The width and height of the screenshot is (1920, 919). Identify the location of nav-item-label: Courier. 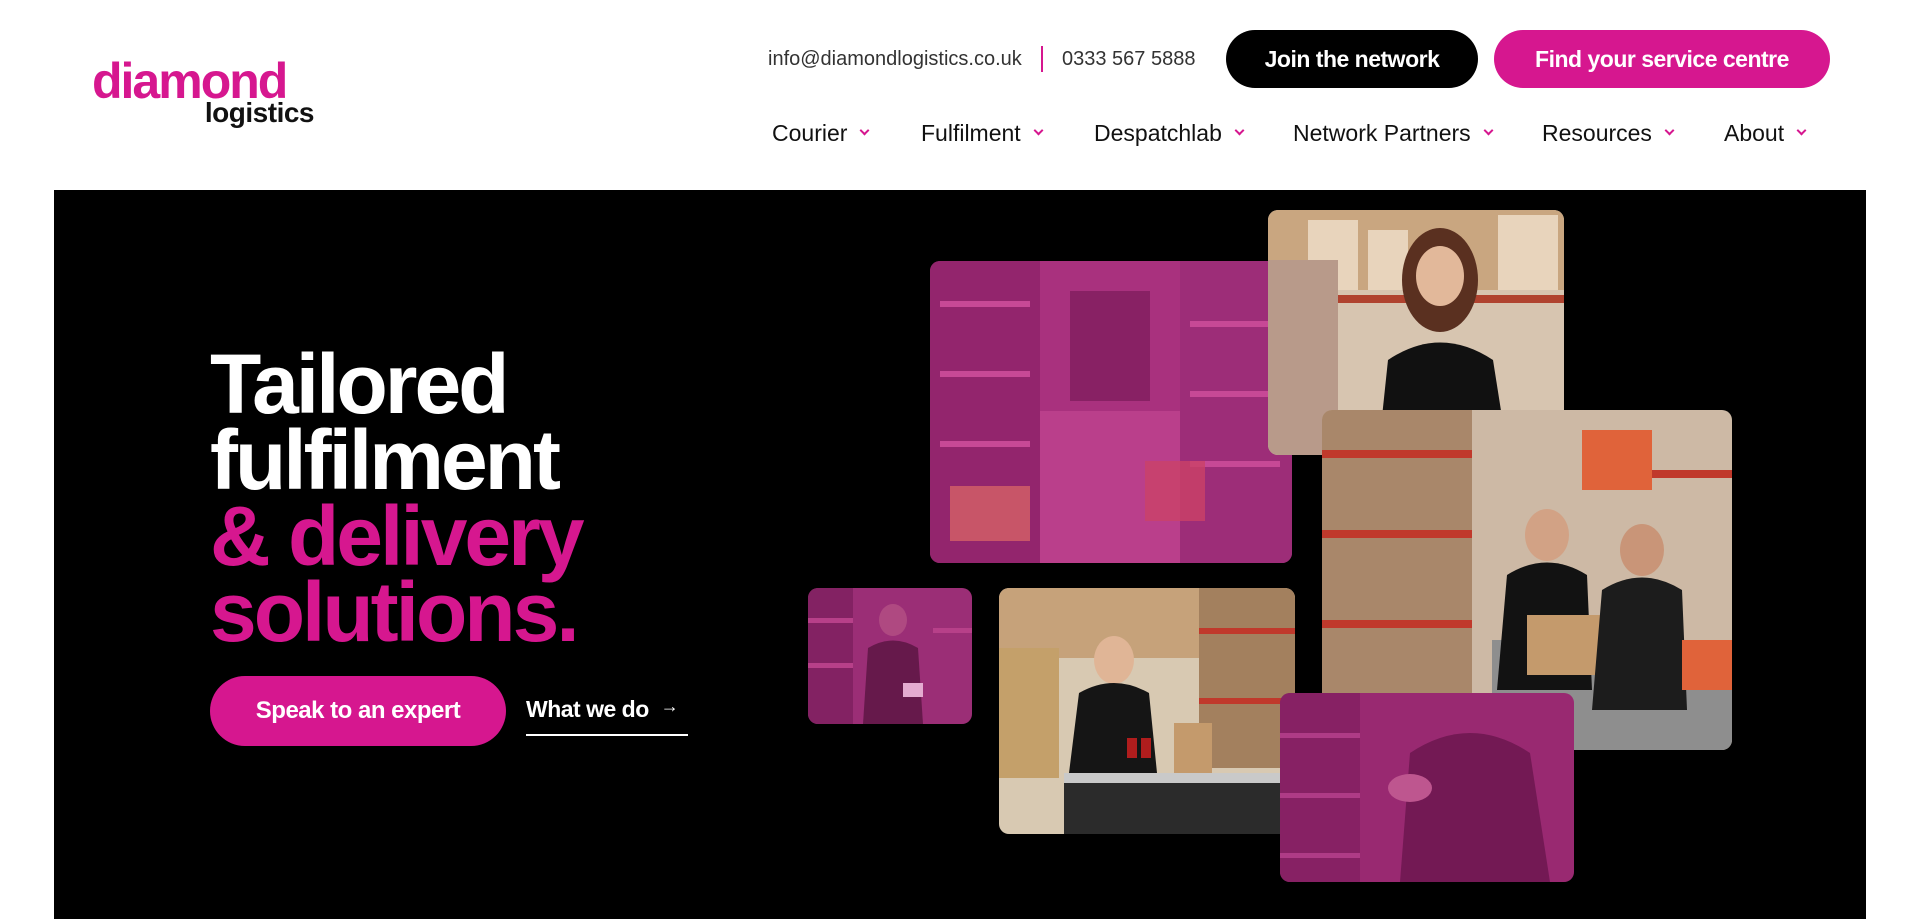
(810, 132).